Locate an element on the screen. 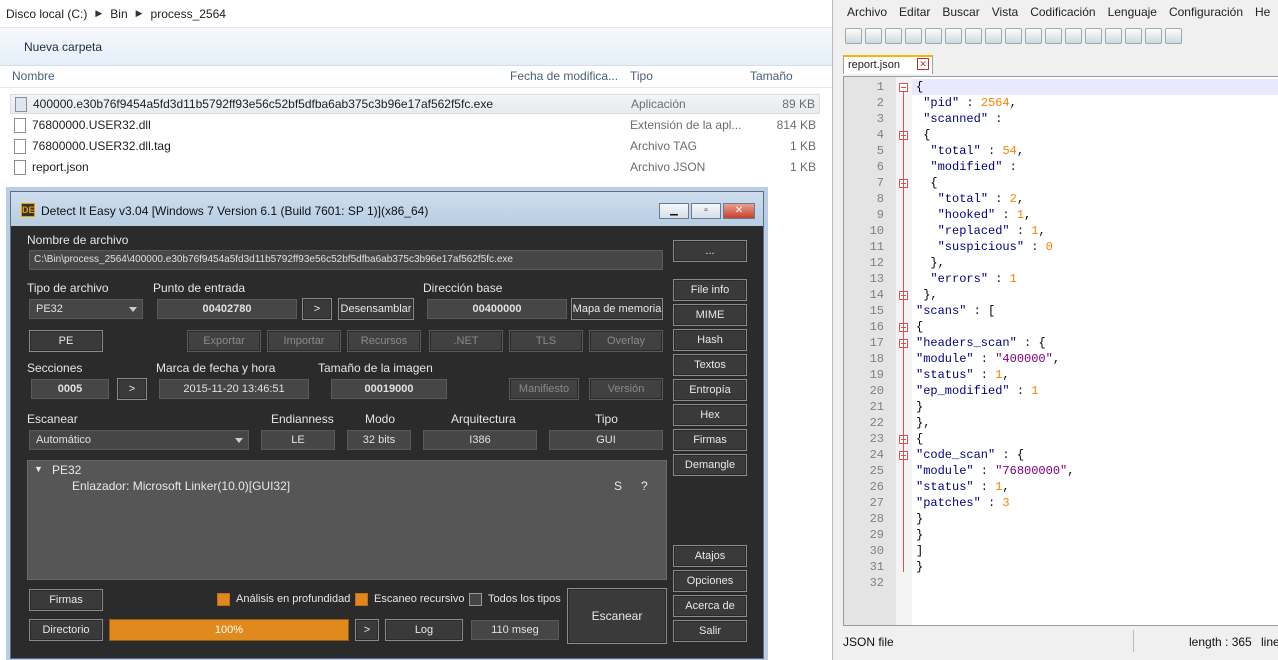  dotnet-button: .NET is located at coordinates (466, 341).